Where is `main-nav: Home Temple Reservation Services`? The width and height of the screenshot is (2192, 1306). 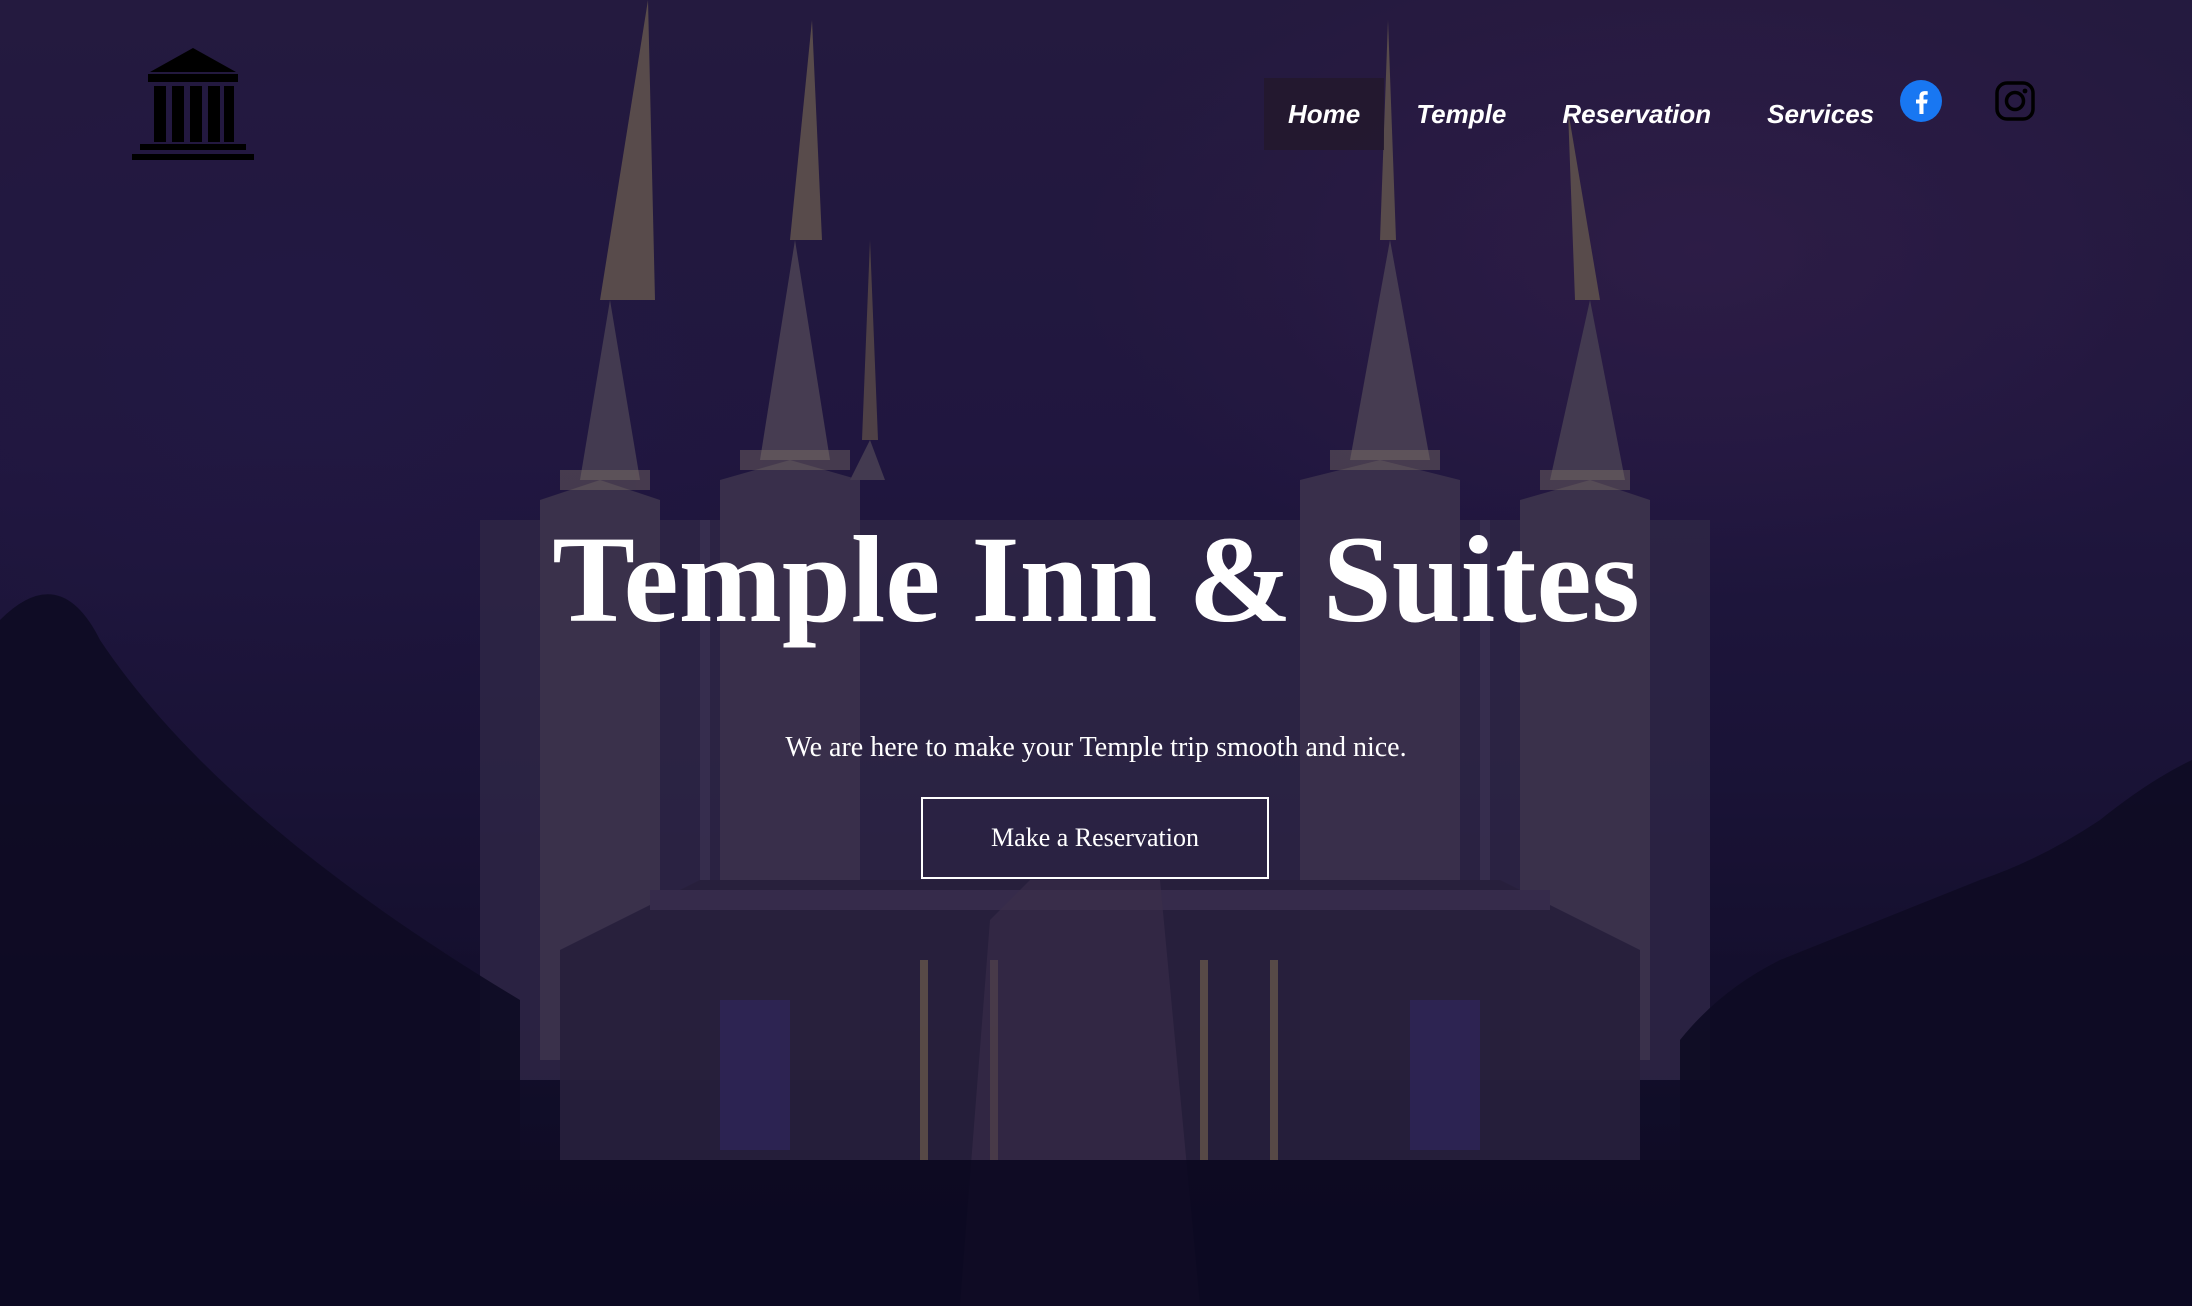
main-nav: Home Temple Reservation Services is located at coordinates (1585, 114).